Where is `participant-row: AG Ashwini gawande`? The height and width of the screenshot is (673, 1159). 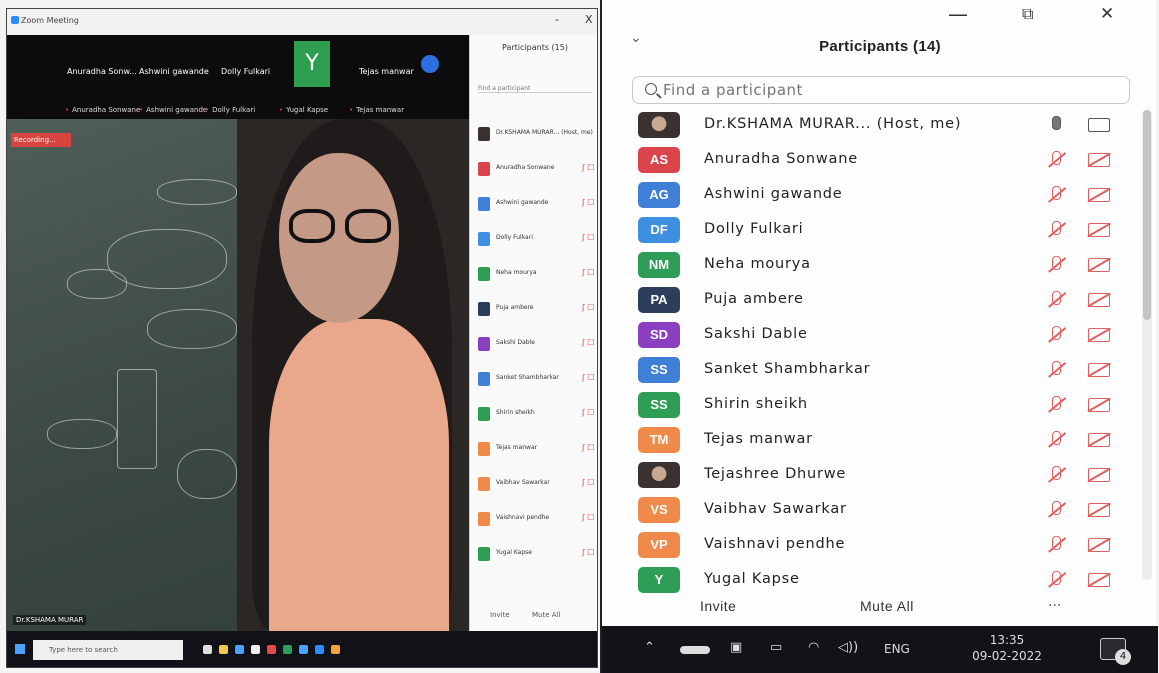 participant-row: AG Ashwini gawande is located at coordinates (872, 195).